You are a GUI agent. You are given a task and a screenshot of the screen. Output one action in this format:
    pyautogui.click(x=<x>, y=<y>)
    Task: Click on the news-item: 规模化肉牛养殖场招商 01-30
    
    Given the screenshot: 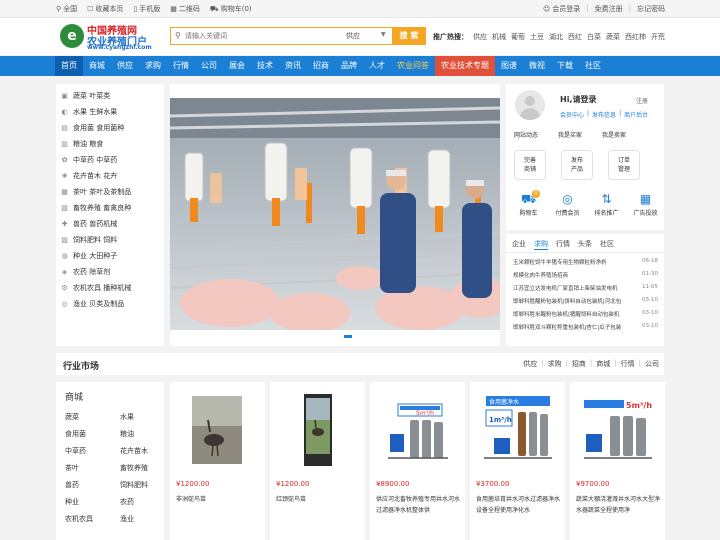 What is the action you would take?
    pyautogui.click(x=585, y=277)
    